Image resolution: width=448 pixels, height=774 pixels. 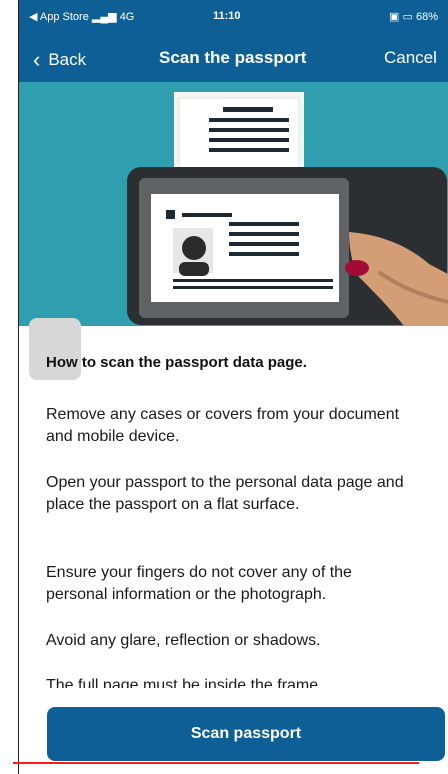 I want to click on carrier-label: ◀ App Store, so click(x=59, y=17).